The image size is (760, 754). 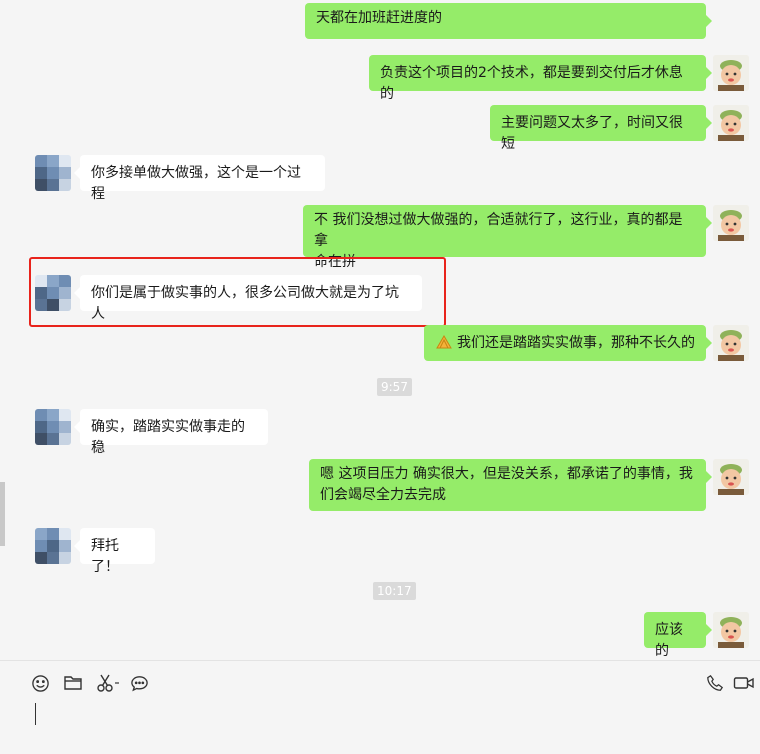 I want to click on message-bubble-self: 不 我们没想过做大做强的，合适就行了，这行业，真的都是拿 命在拼, so click(x=507, y=237).